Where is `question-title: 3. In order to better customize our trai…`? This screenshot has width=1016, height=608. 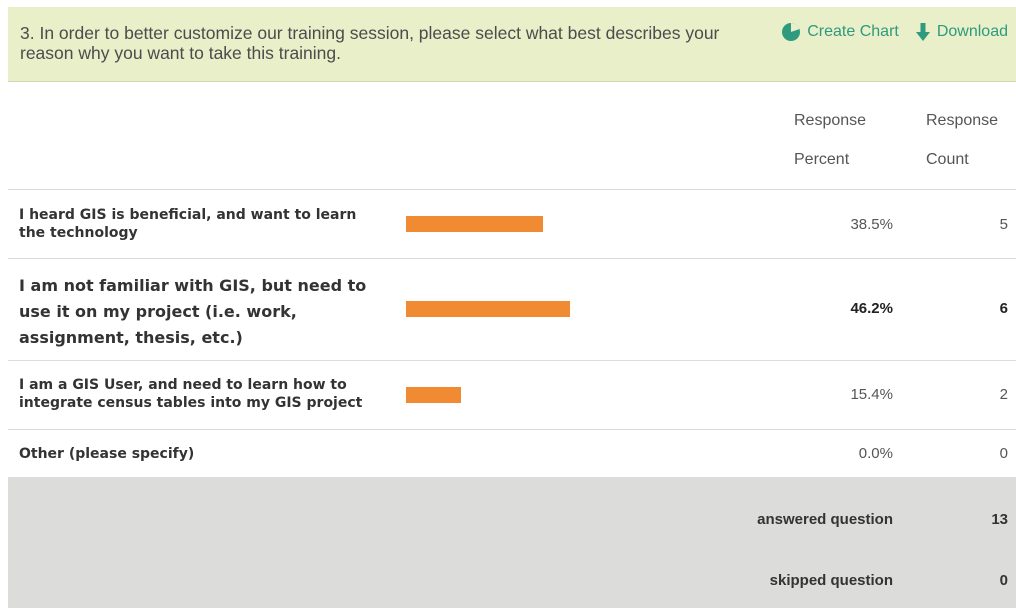
question-title: 3. In order to better customize our trai… is located at coordinates (370, 43).